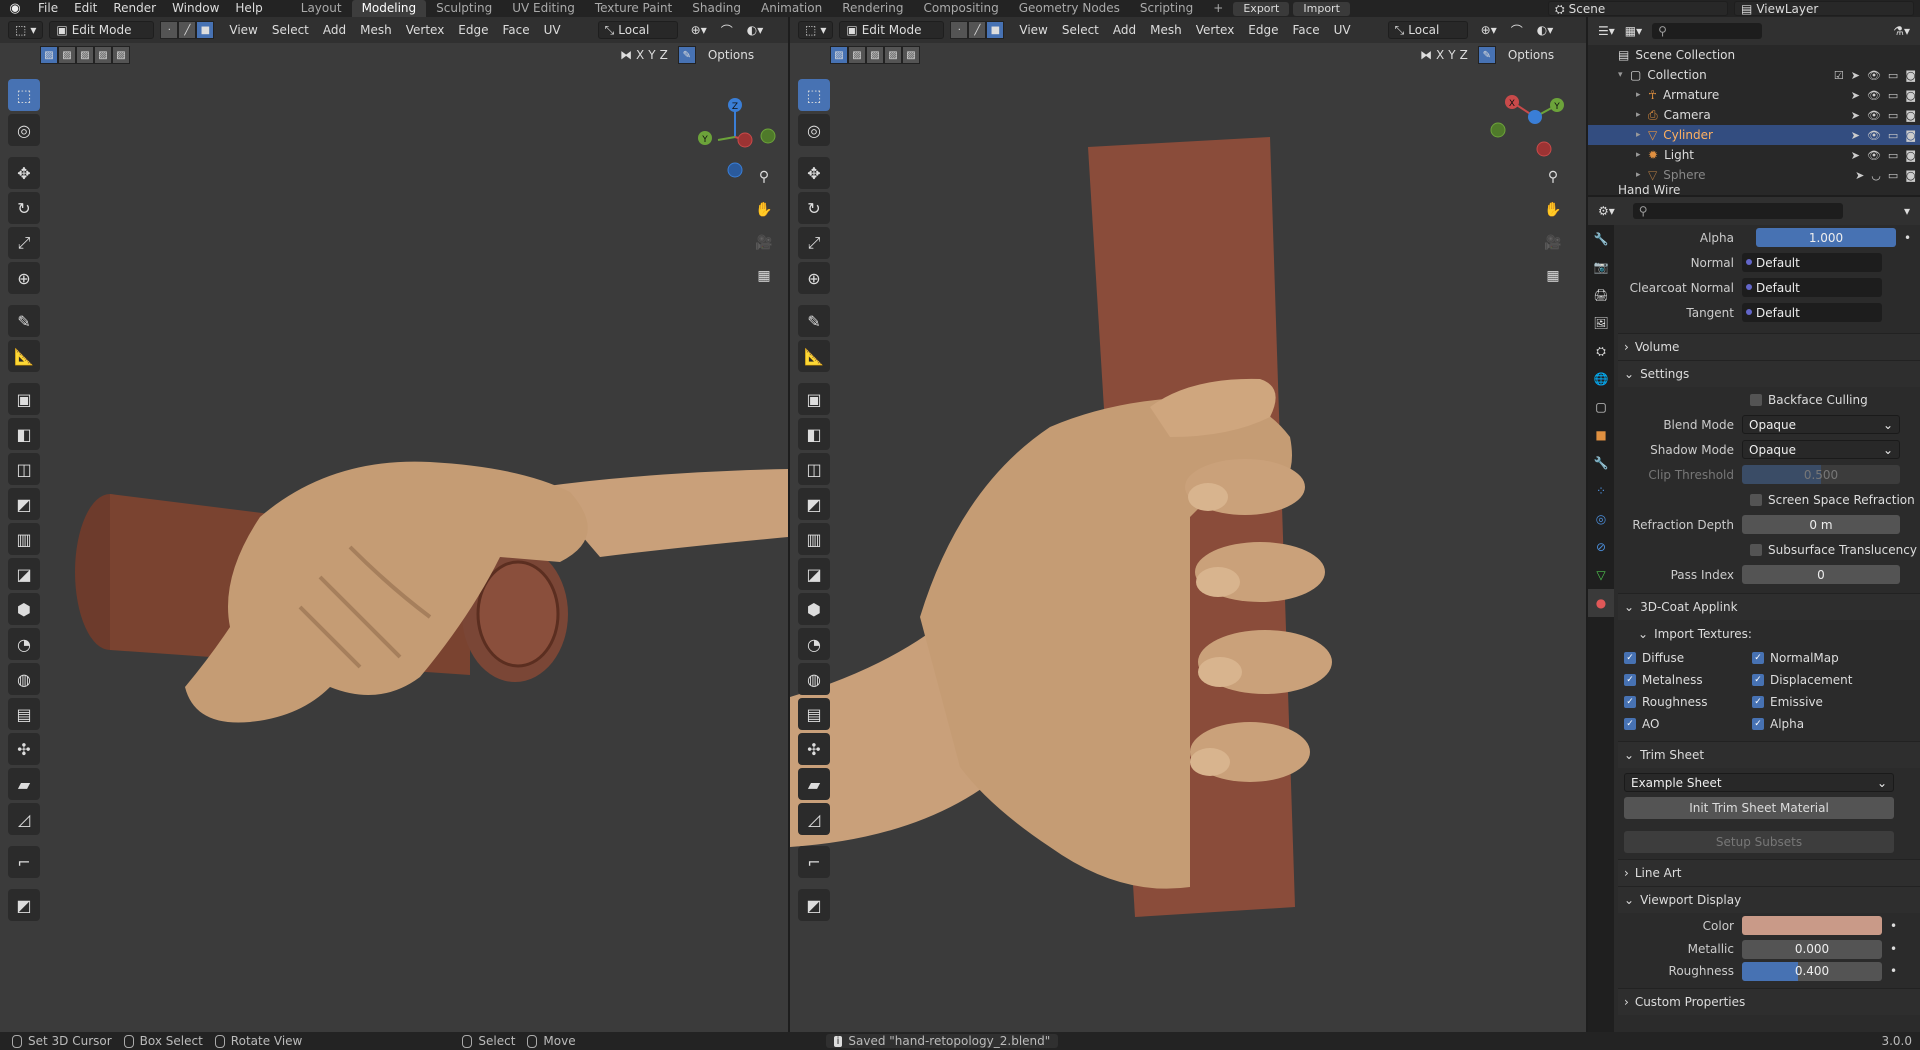 This screenshot has height=1050, width=1920. Describe the element at coordinates (857, 55) in the screenshot. I see `select-extend-icon: ▨` at that location.